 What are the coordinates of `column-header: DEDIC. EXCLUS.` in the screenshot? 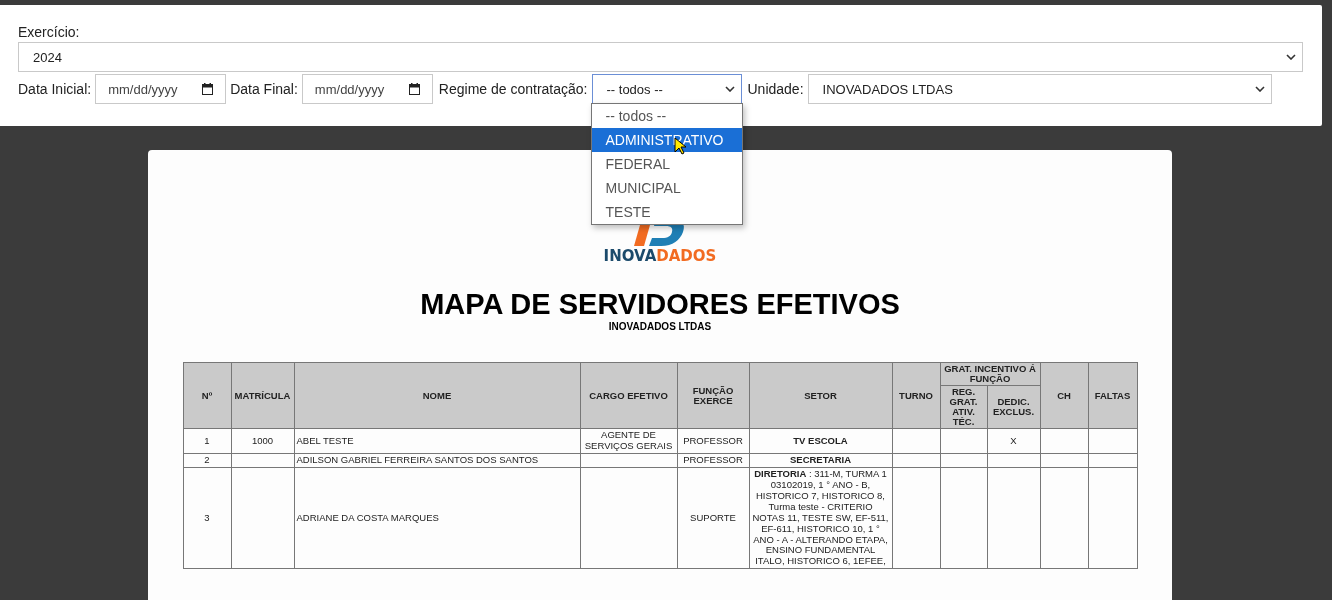 It's located at (1013, 407).